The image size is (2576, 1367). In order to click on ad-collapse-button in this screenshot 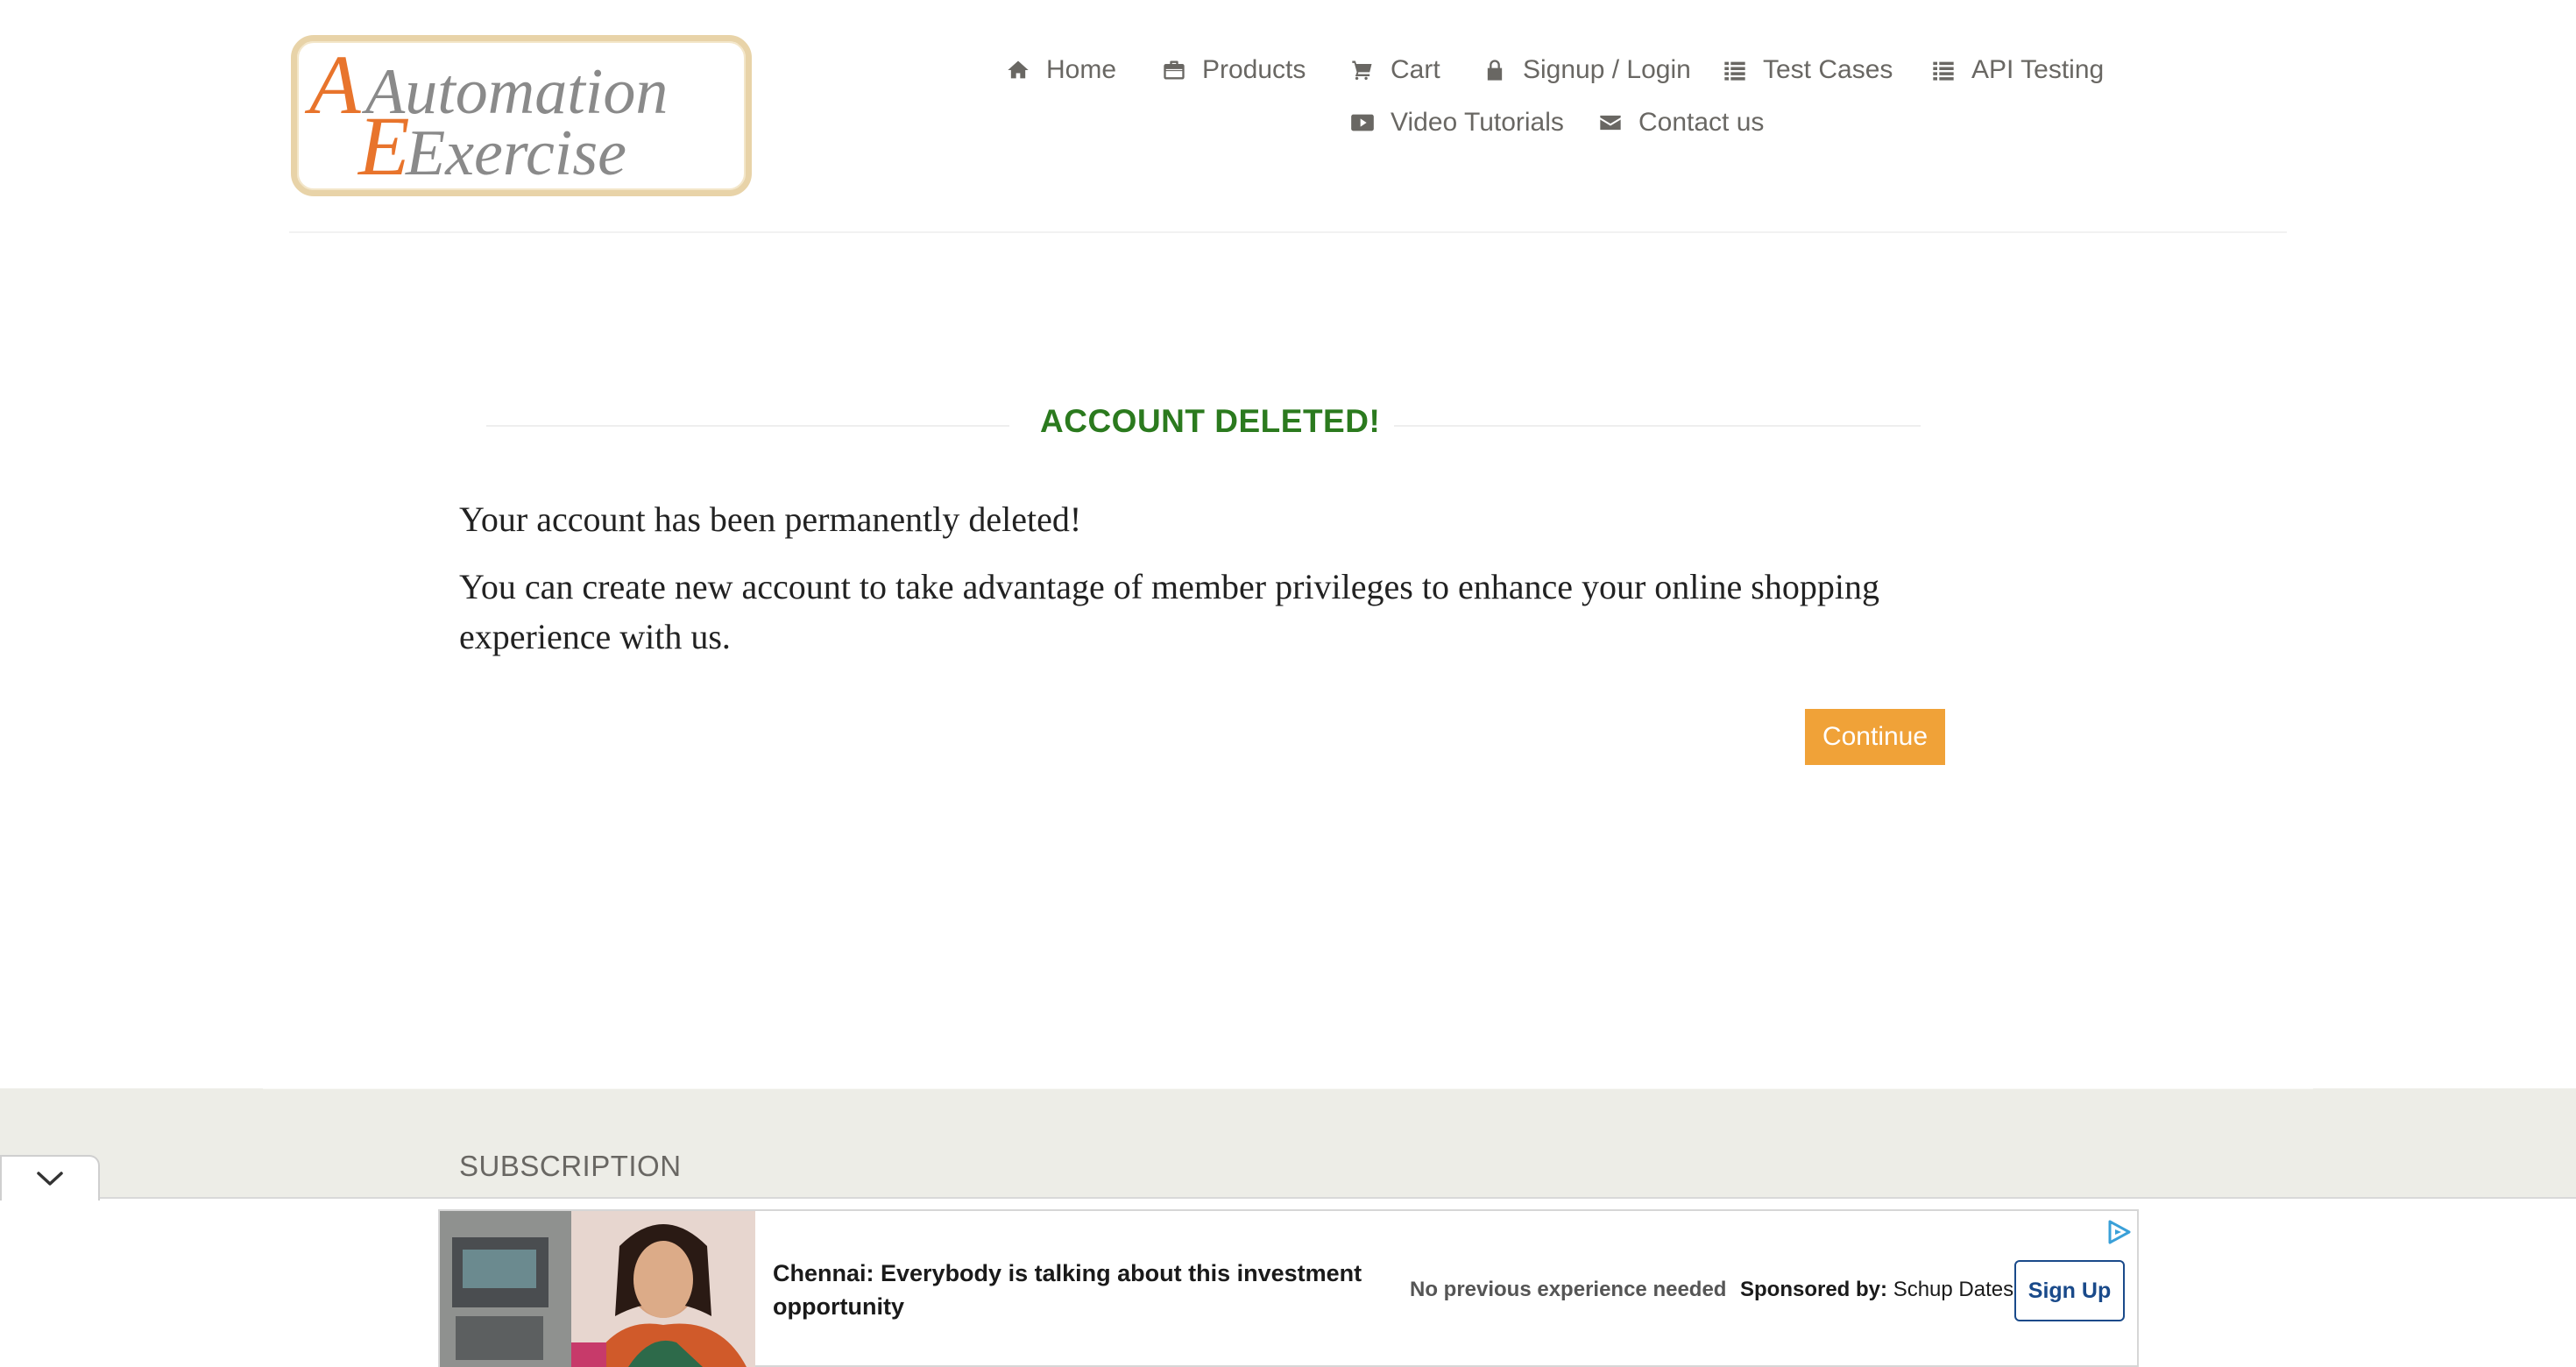, I will do `click(50, 1178)`.